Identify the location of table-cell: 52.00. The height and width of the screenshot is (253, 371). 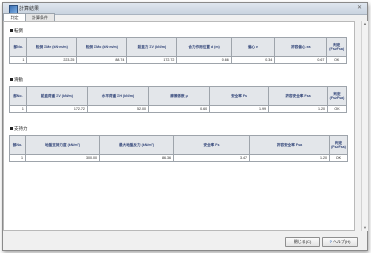
(118, 109).